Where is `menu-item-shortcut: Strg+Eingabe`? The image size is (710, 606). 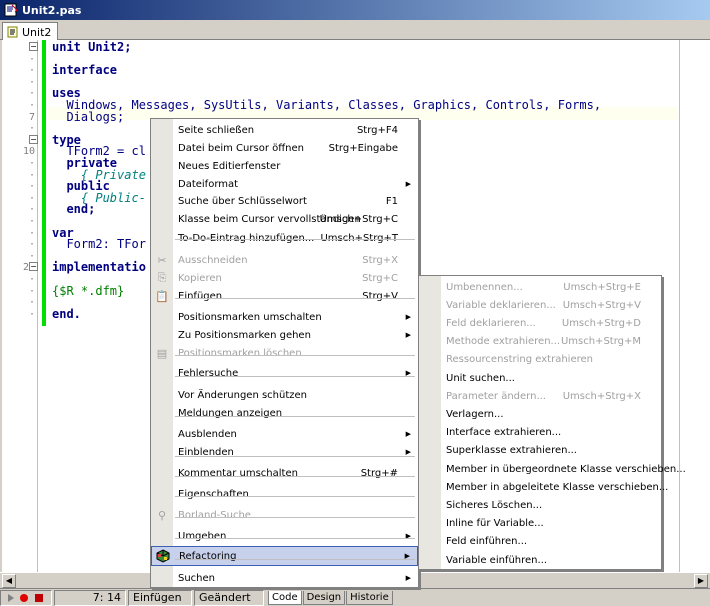 menu-item-shortcut: Strg+Eingabe is located at coordinates (363, 148).